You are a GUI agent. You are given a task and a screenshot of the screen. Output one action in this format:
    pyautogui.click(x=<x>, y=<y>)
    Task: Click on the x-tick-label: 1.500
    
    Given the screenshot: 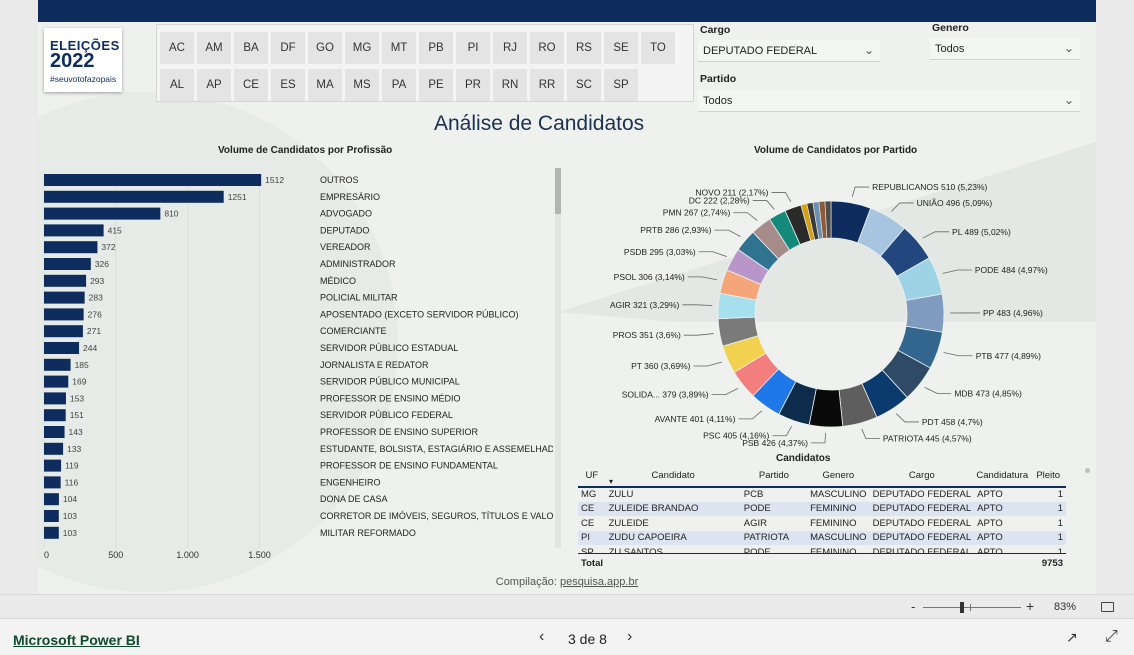 What is the action you would take?
    pyautogui.click(x=259, y=555)
    